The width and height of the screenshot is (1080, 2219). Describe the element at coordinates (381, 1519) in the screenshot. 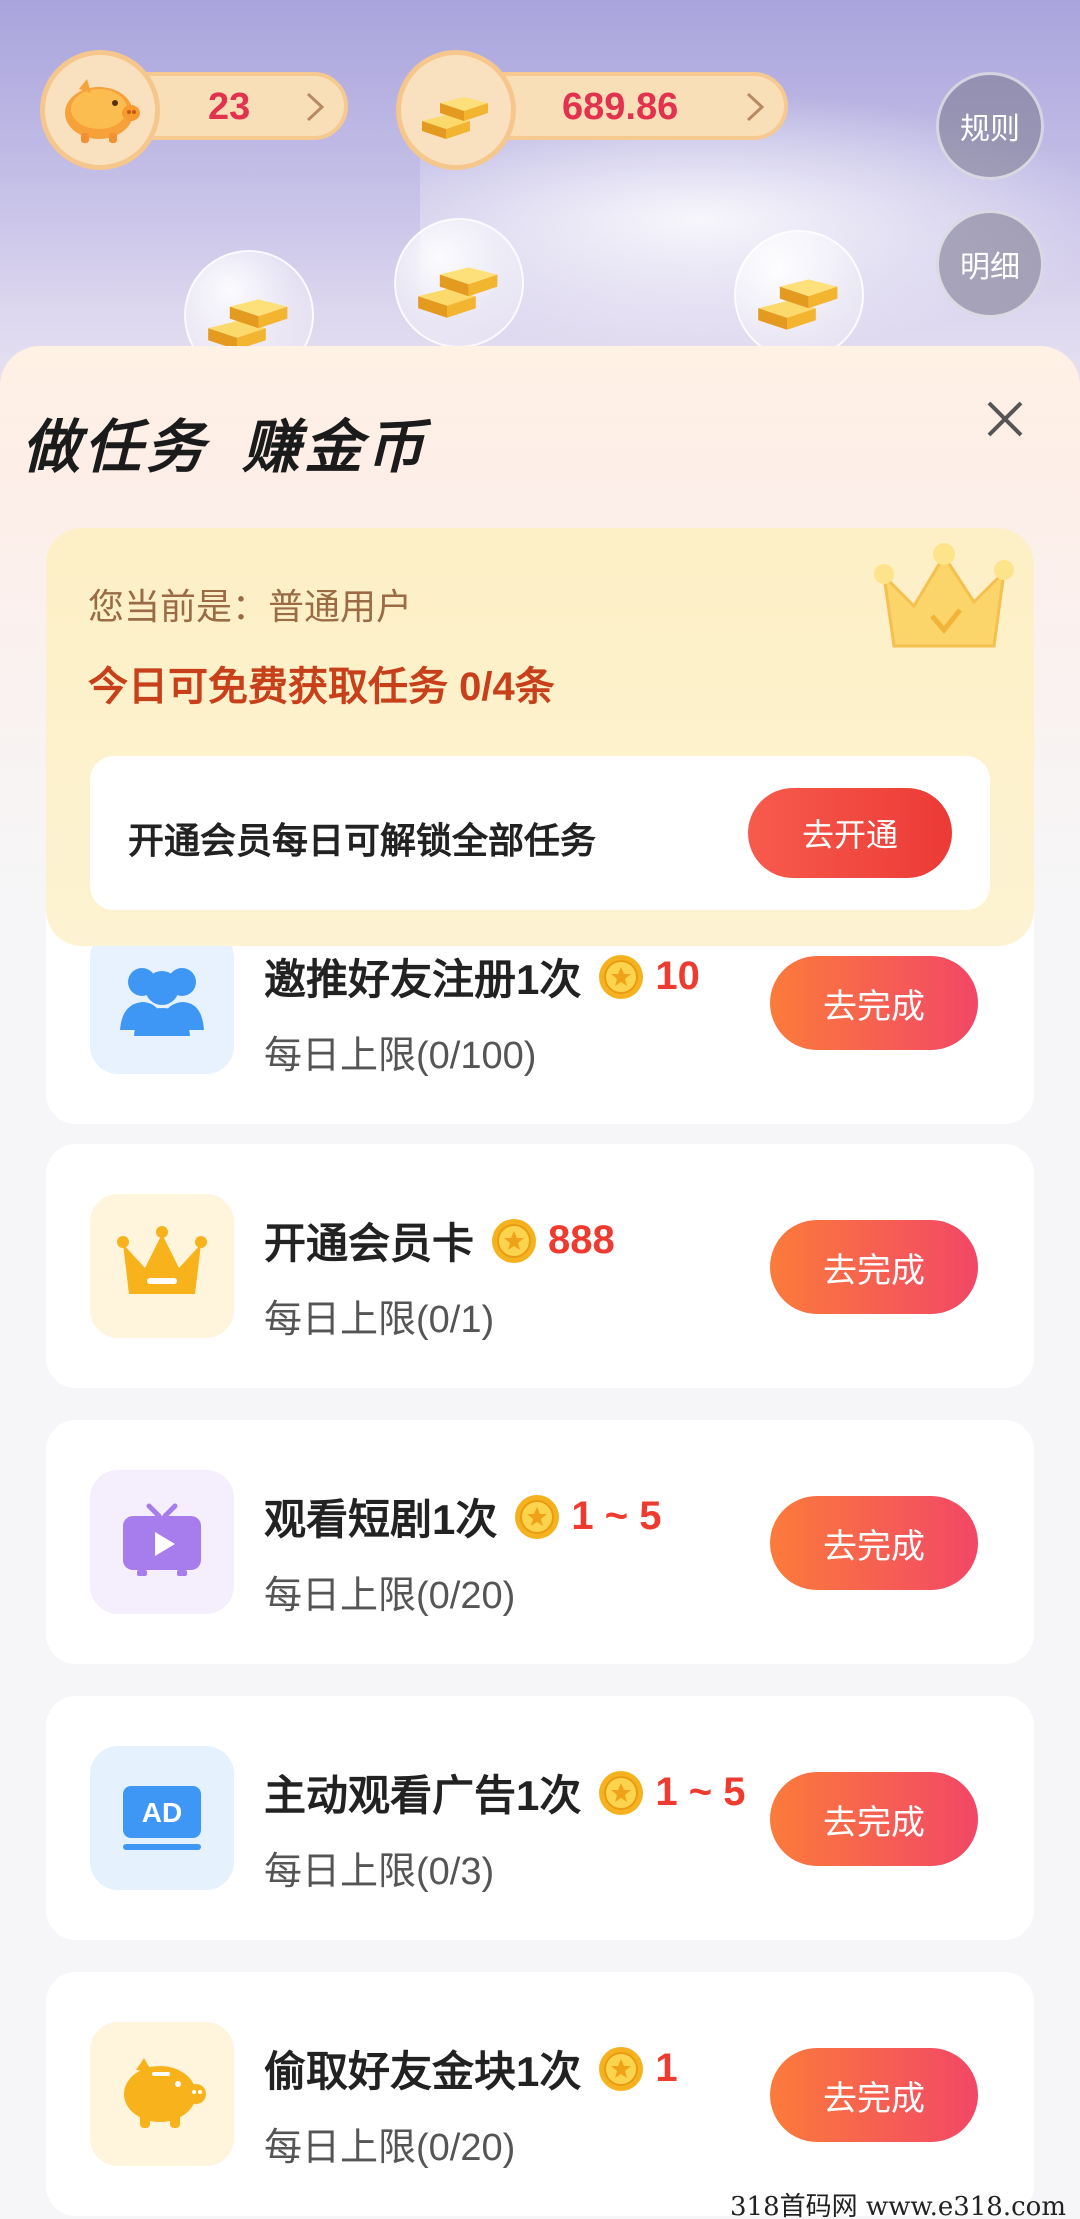

I see `task-title: 观看短剧1次` at that location.